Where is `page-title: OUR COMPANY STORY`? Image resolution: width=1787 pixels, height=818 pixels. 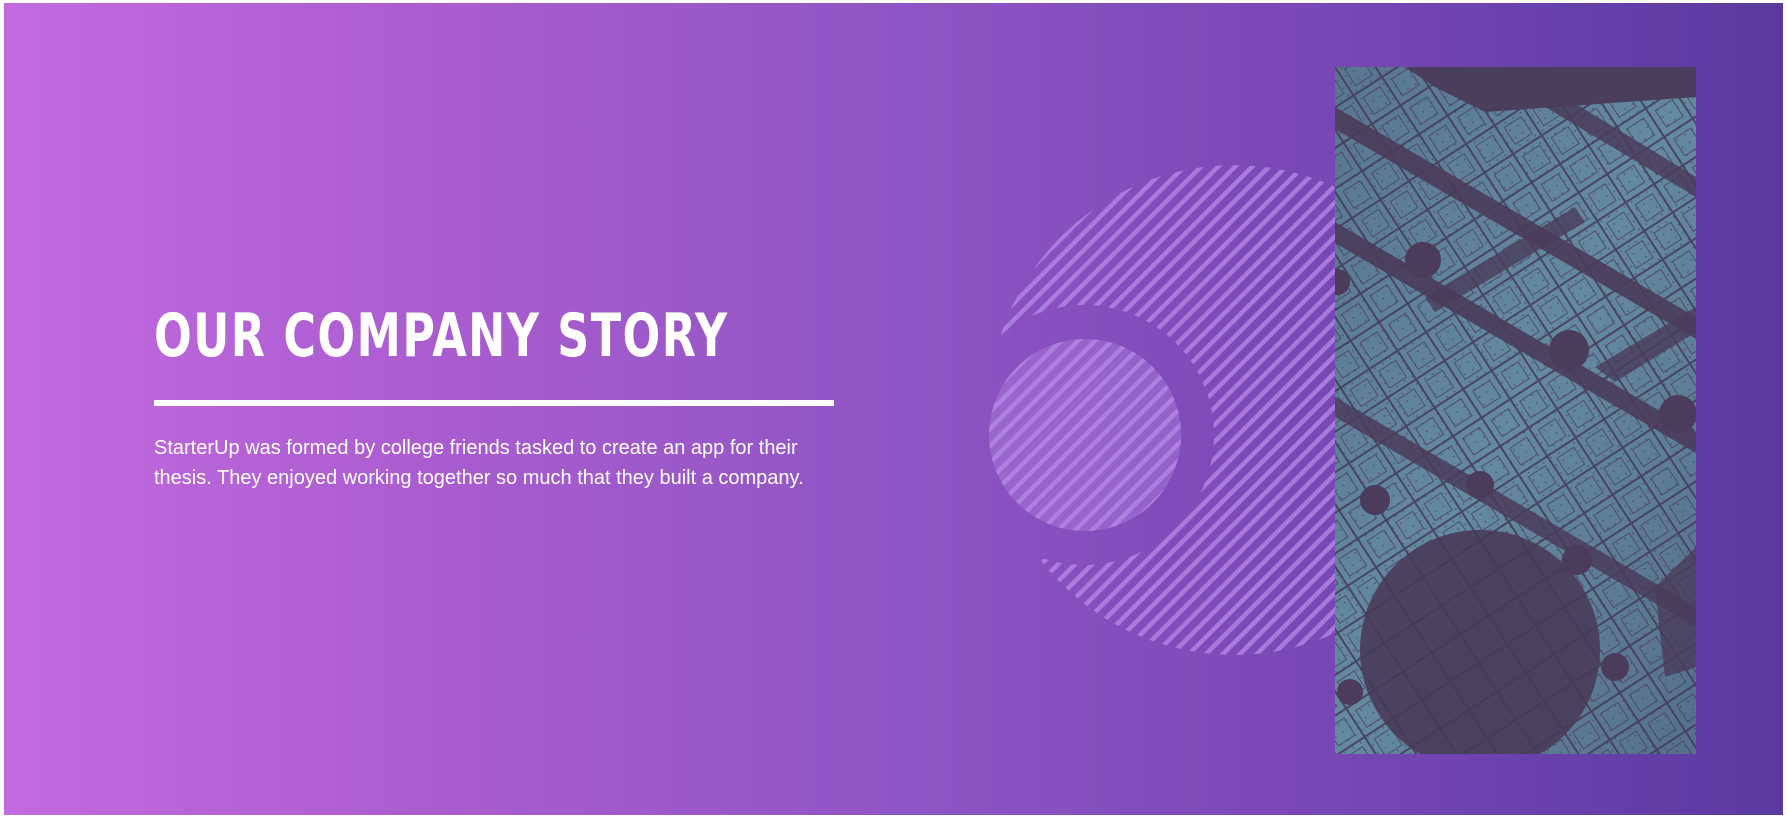
page-title: OUR COMPANY STORY is located at coordinates (441, 336).